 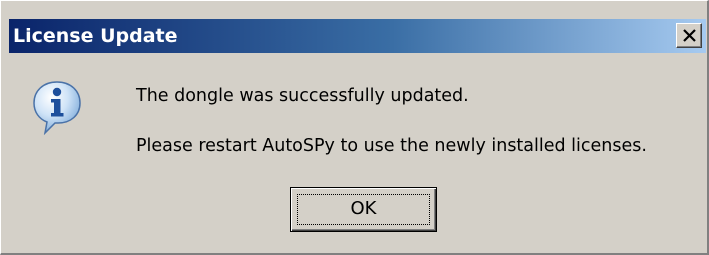 I want to click on ok-button: OK, so click(x=363, y=209).